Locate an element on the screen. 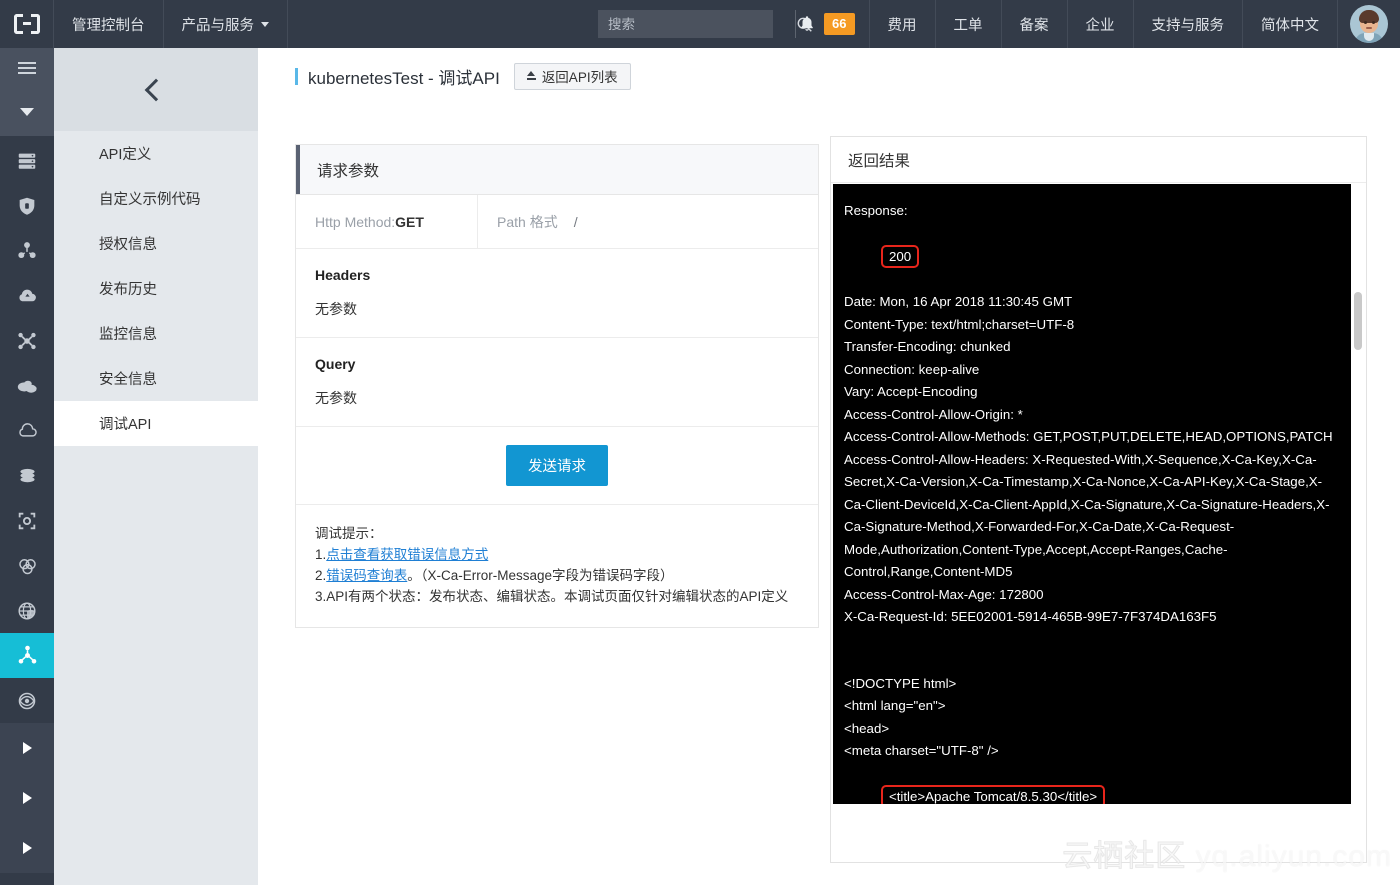 This screenshot has height=885, width=1400. globe-grid-icon is located at coordinates (27, 610).